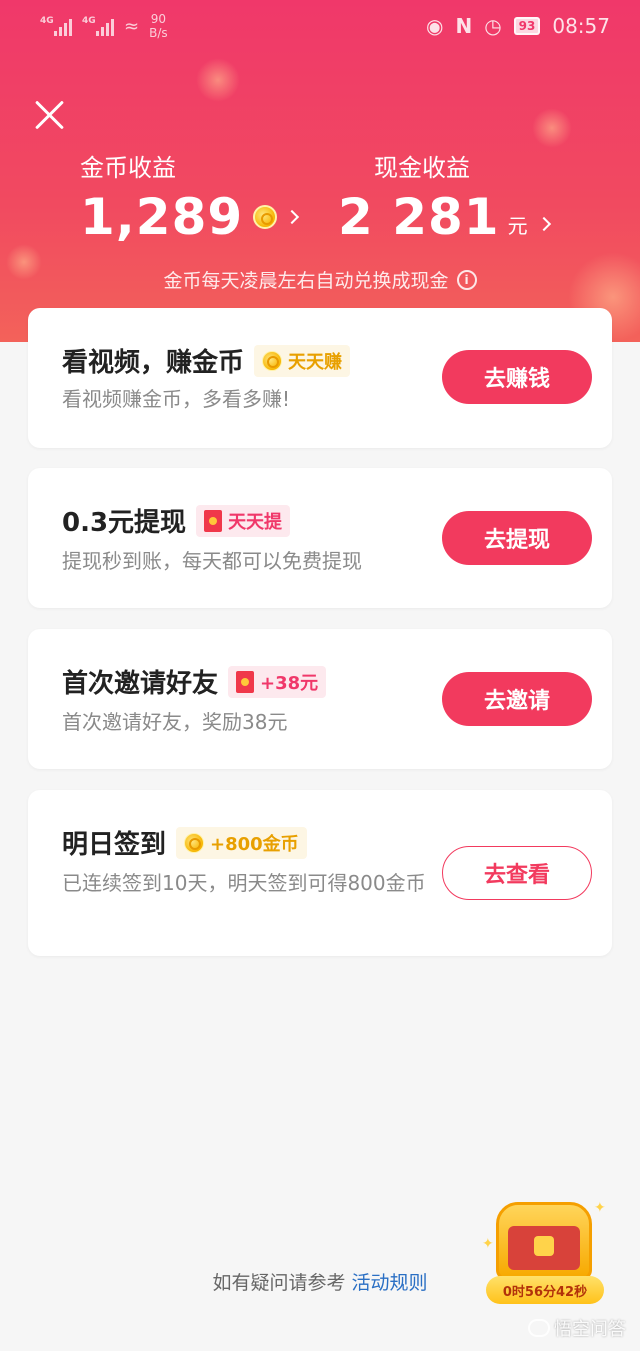  I want to click on task-subtitle: 看视频赚金币，多看多赚!, so click(176, 399).